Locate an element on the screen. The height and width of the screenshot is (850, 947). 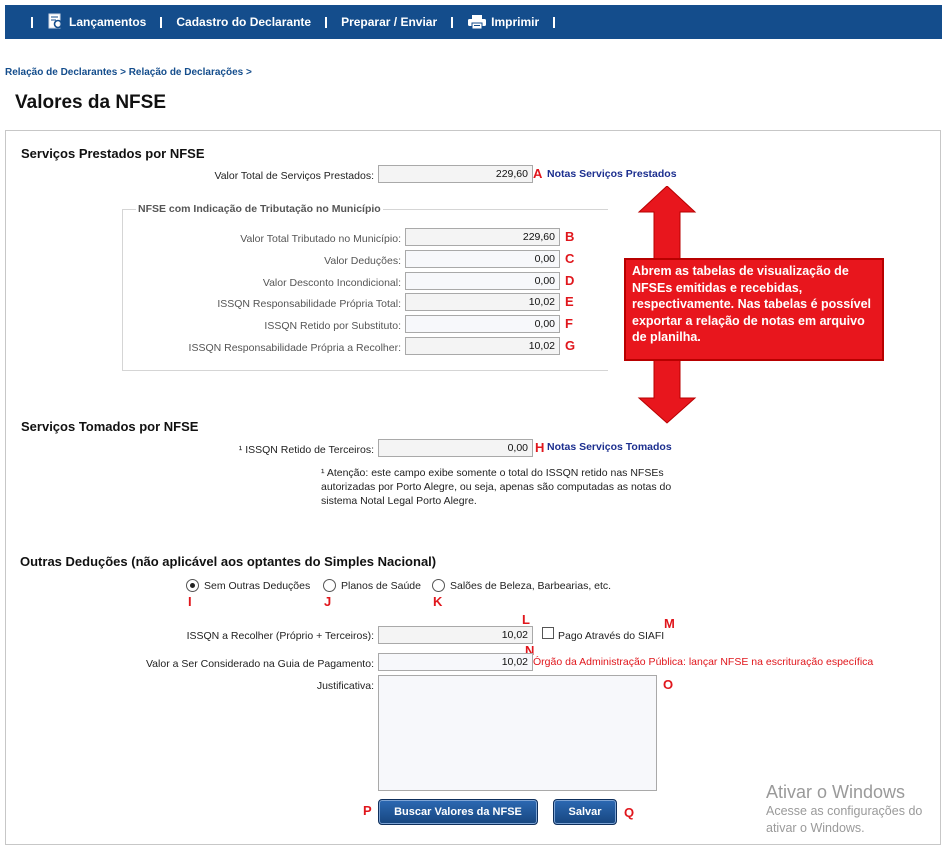
watermark-line: ativar o Windows. is located at coordinates (815, 828).